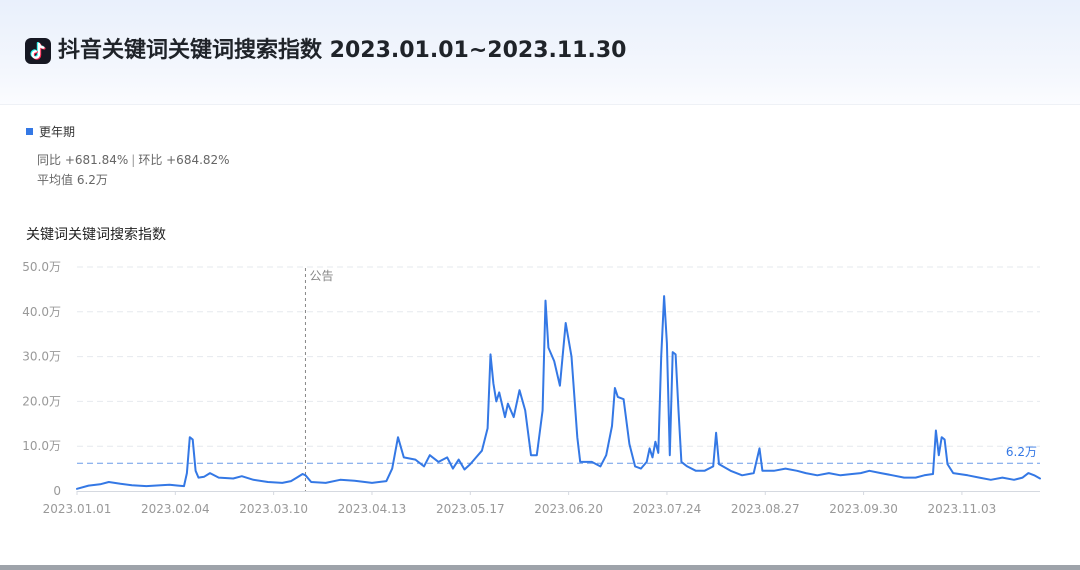 Image resolution: width=1080 pixels, height=570 pixels. Describe the element at coordinates (41, 401) in the screenshot. I see `y-tick-label: 20.0万` at that location.